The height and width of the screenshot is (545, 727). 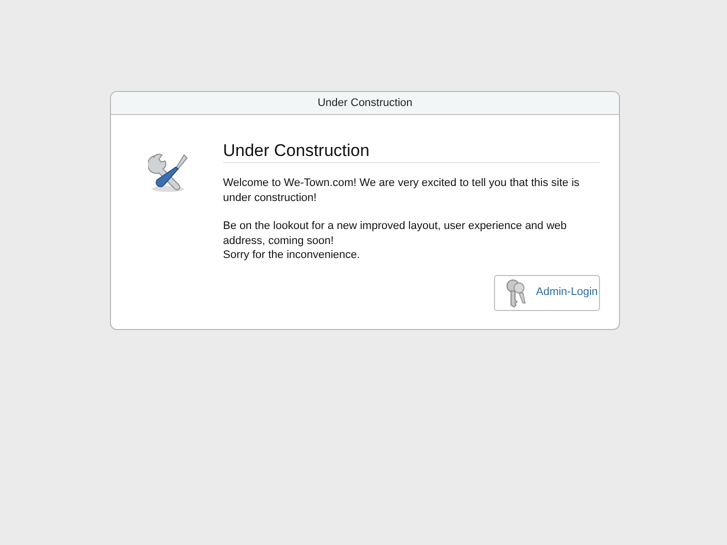 I want to click on admin-login-button: Admin-Login, so click(x=547, y=292).